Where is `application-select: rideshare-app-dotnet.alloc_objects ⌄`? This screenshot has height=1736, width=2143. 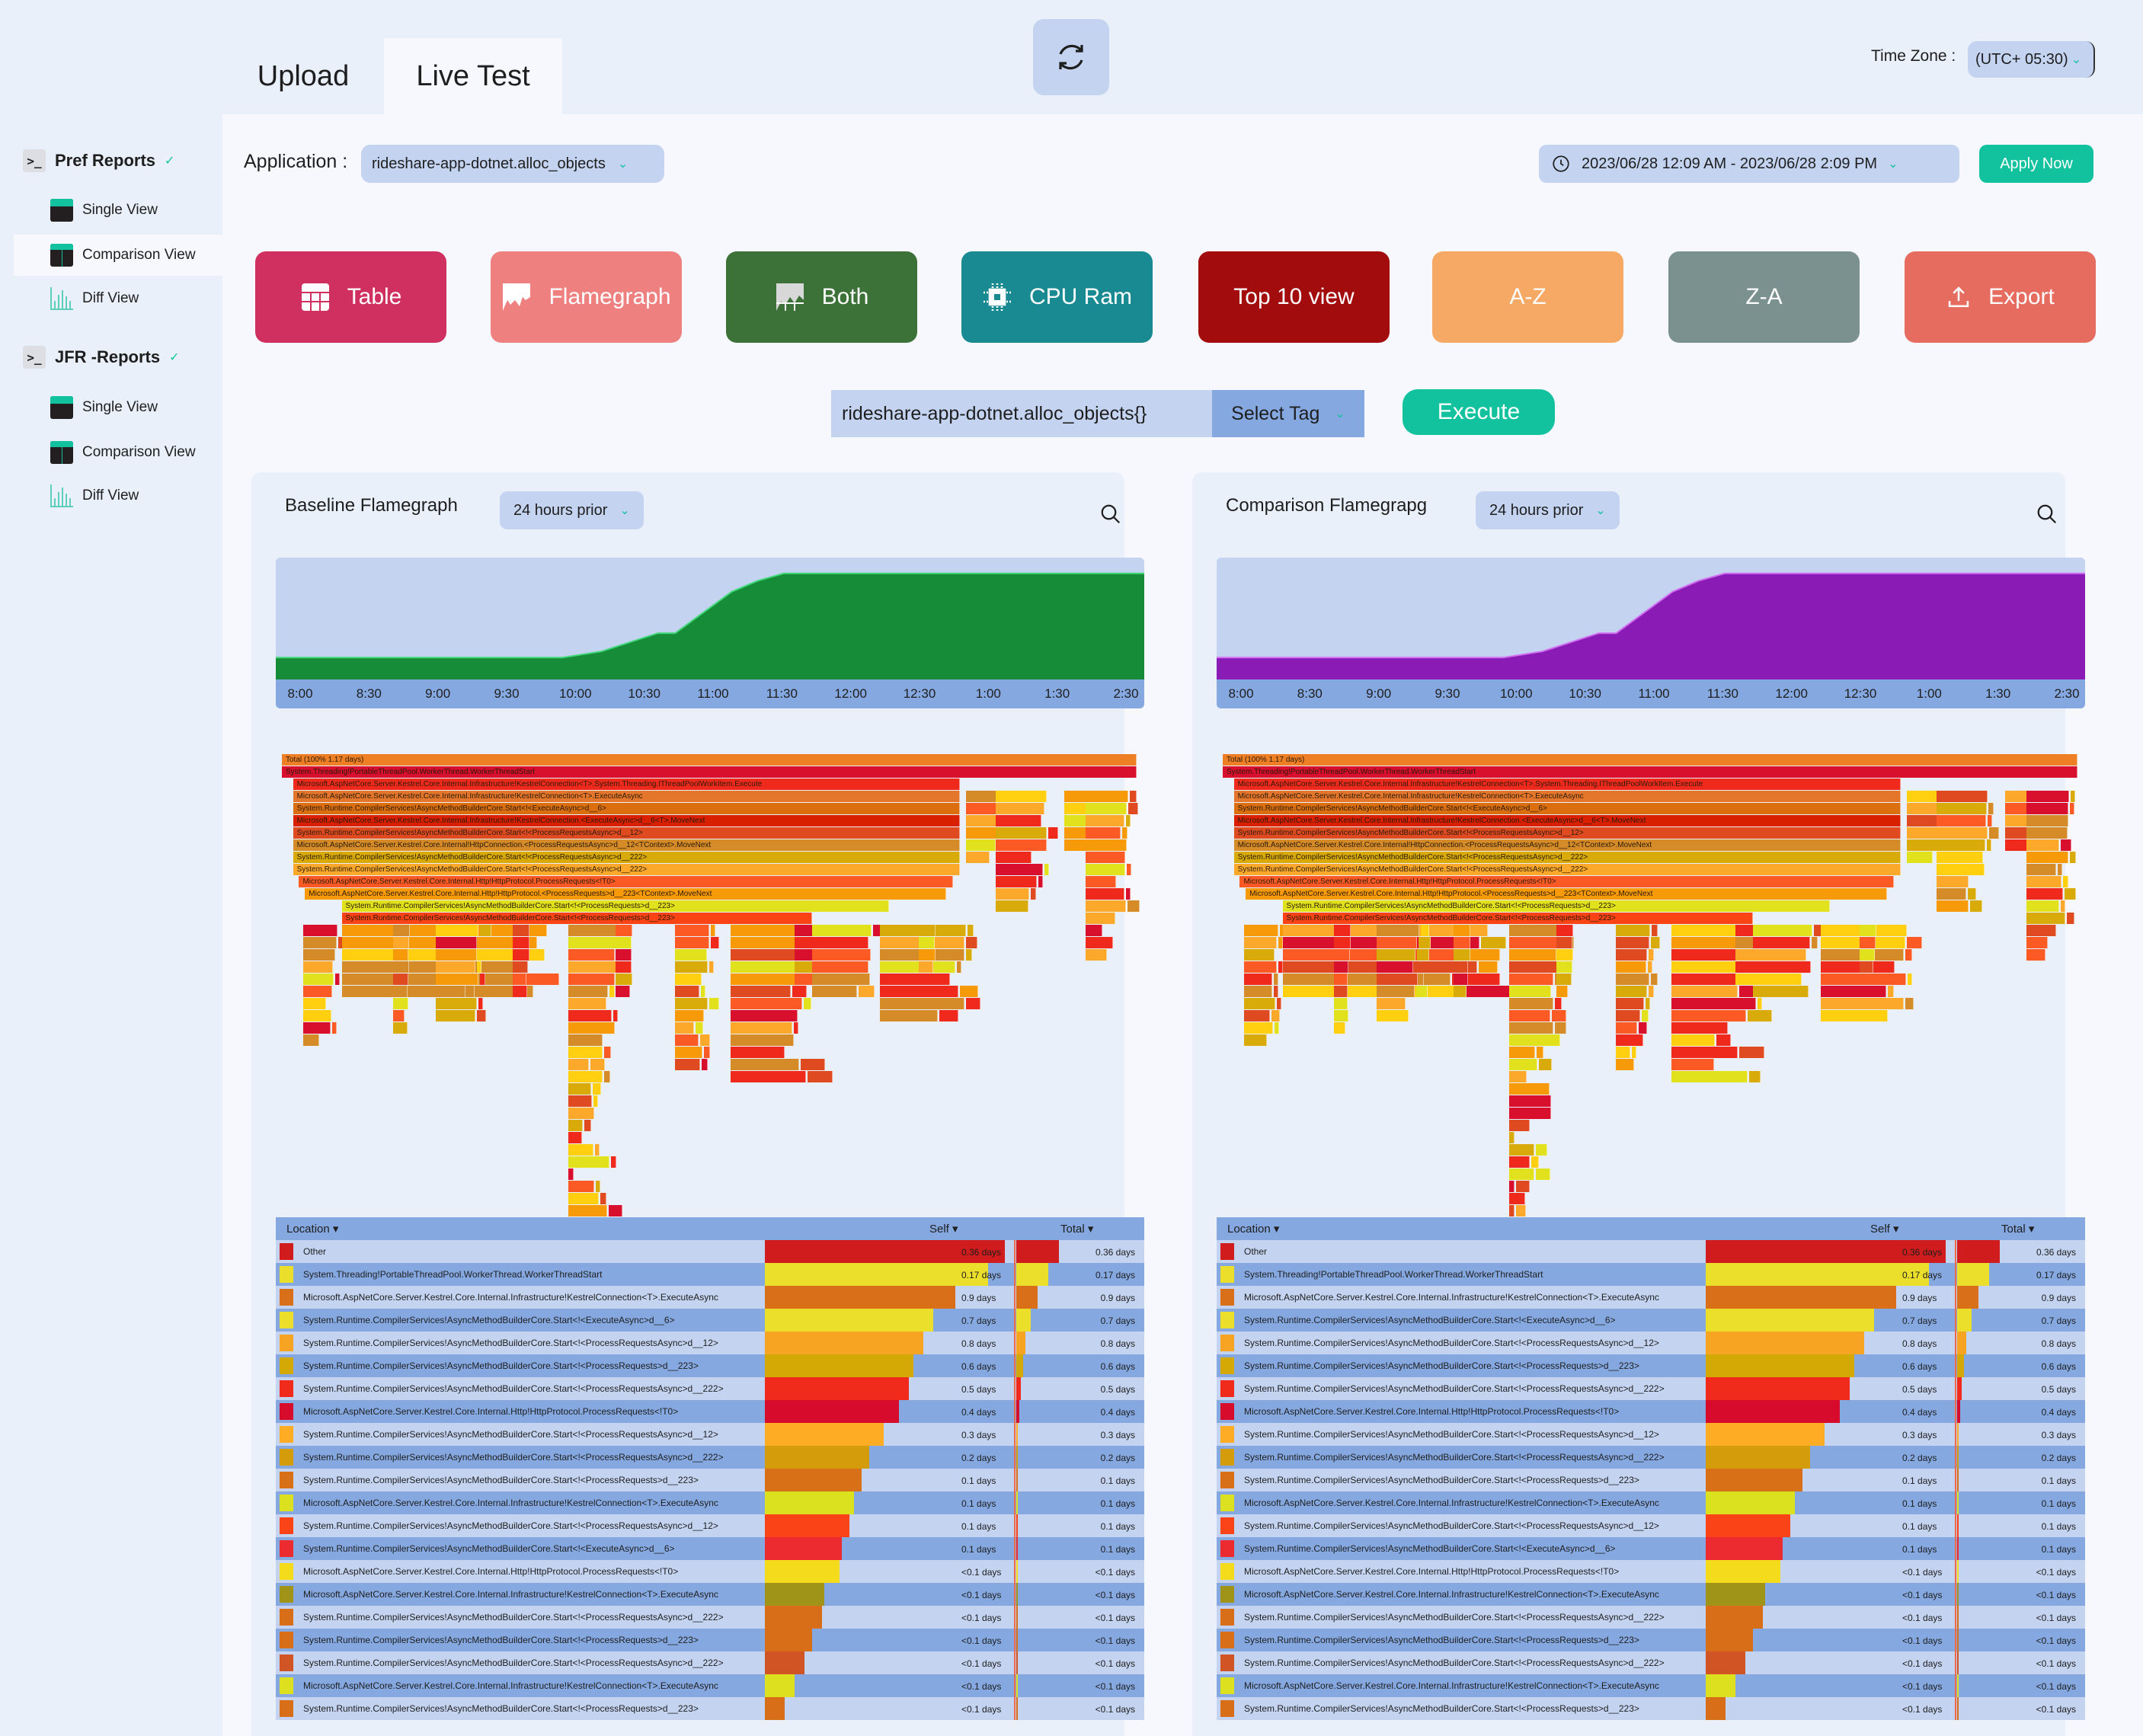 application-select: rideshare-app-dotnet.alloc_objects ⌄ is located at coordinates (512, 164).